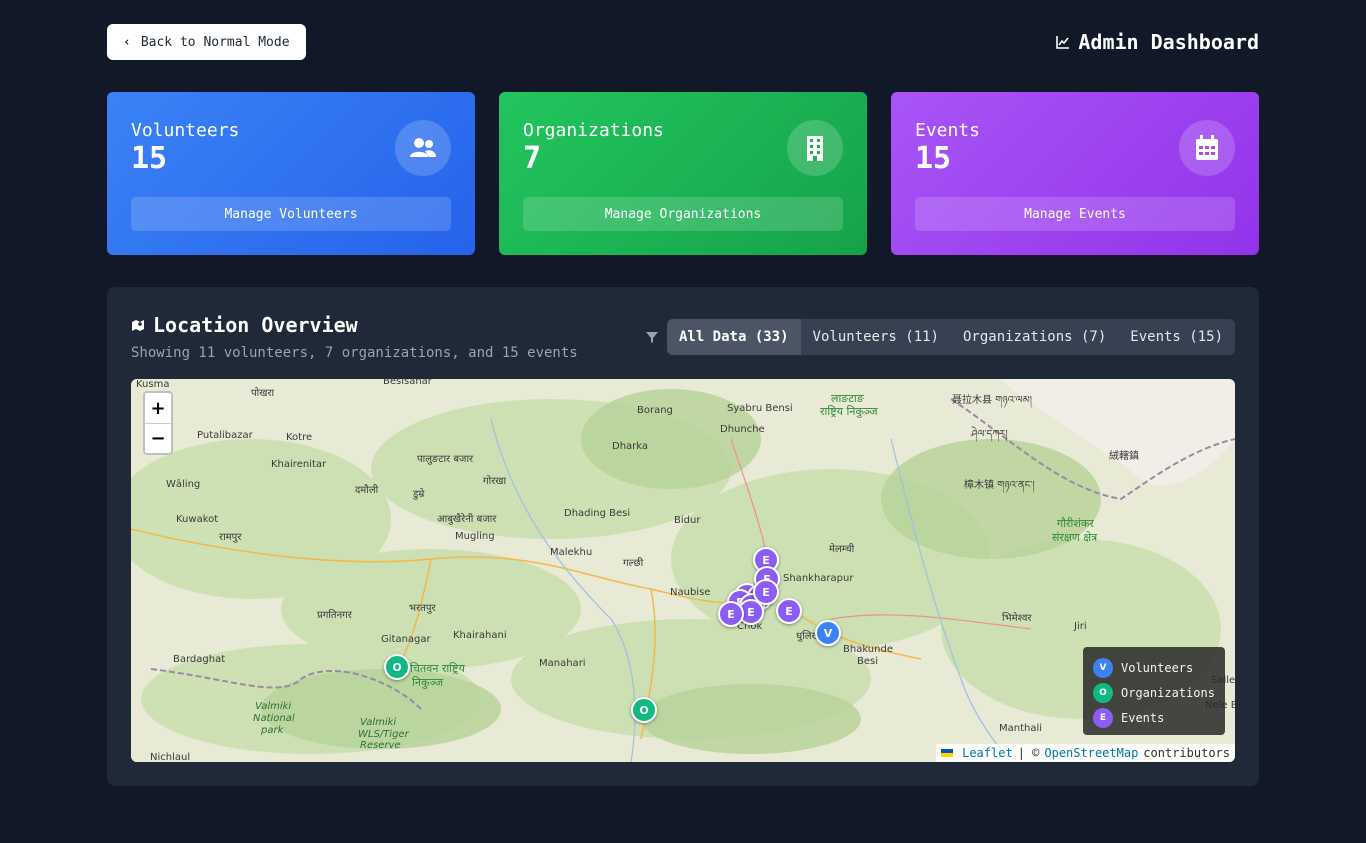 The height and width of the screenshot is (843, 1366). I want to click on legend-organizations: O Organizations, so click(1154, 692).